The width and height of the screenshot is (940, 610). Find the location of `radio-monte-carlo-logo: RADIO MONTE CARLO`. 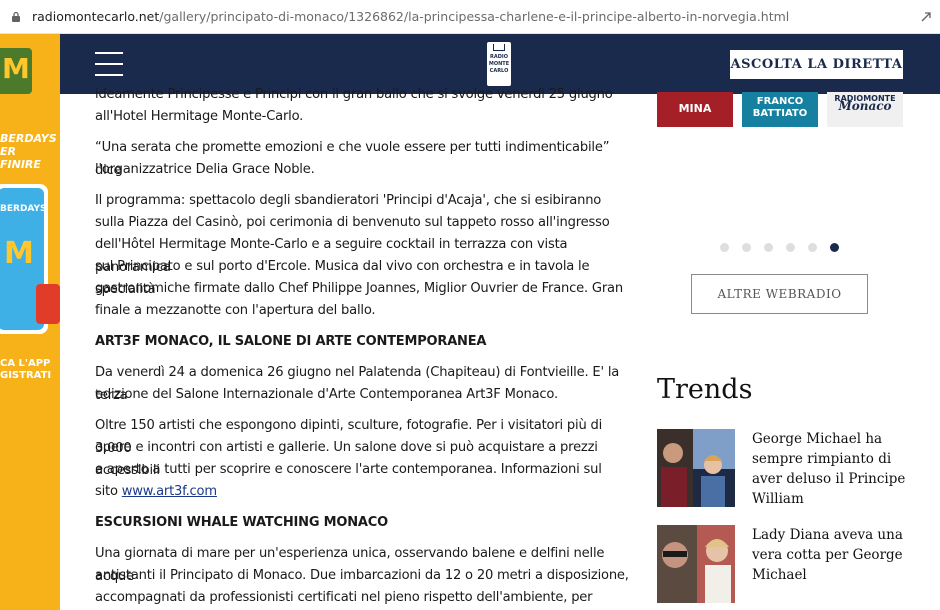

radio-monte-carlo-logo: RADIO MONTE CARLO is located at coordinates (499, 64).